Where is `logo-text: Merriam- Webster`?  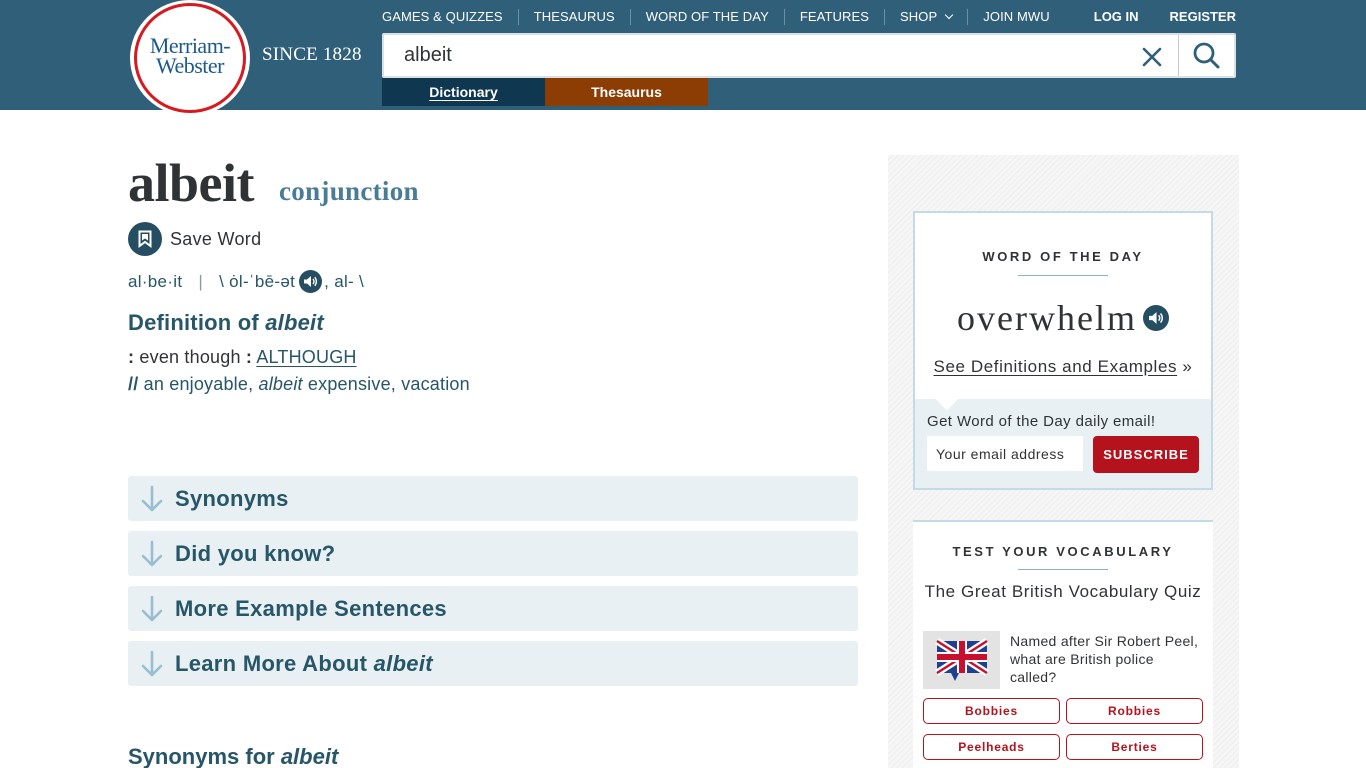
logo-text: Merriam- Webster is located at coordinates (190, 56).